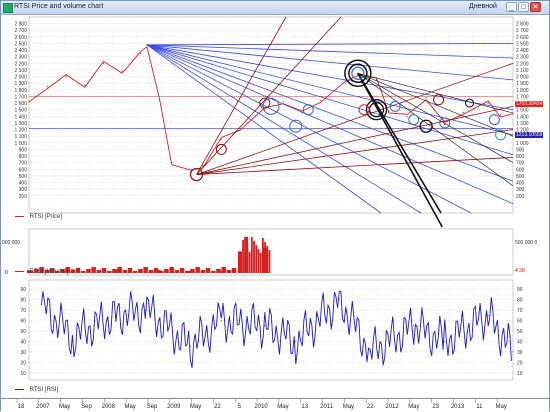 Image resolution: width=550 pixels, height=412 pixels. Describe the element at coordinates (23, 190) in the screenshot. I see `price-y-tick-left: 300` at that location.